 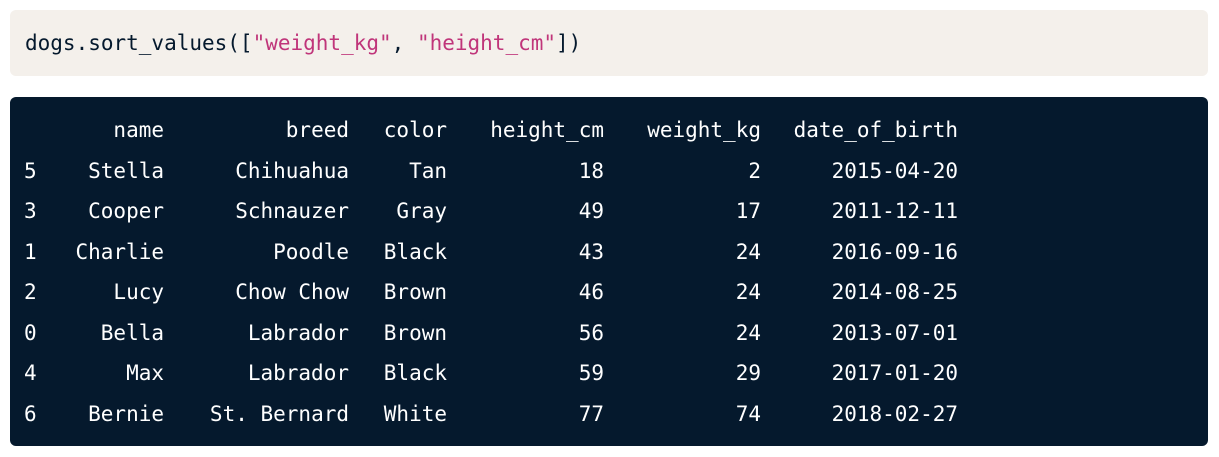 I want to click on column-header-name: name, so click(x=138, y=130).